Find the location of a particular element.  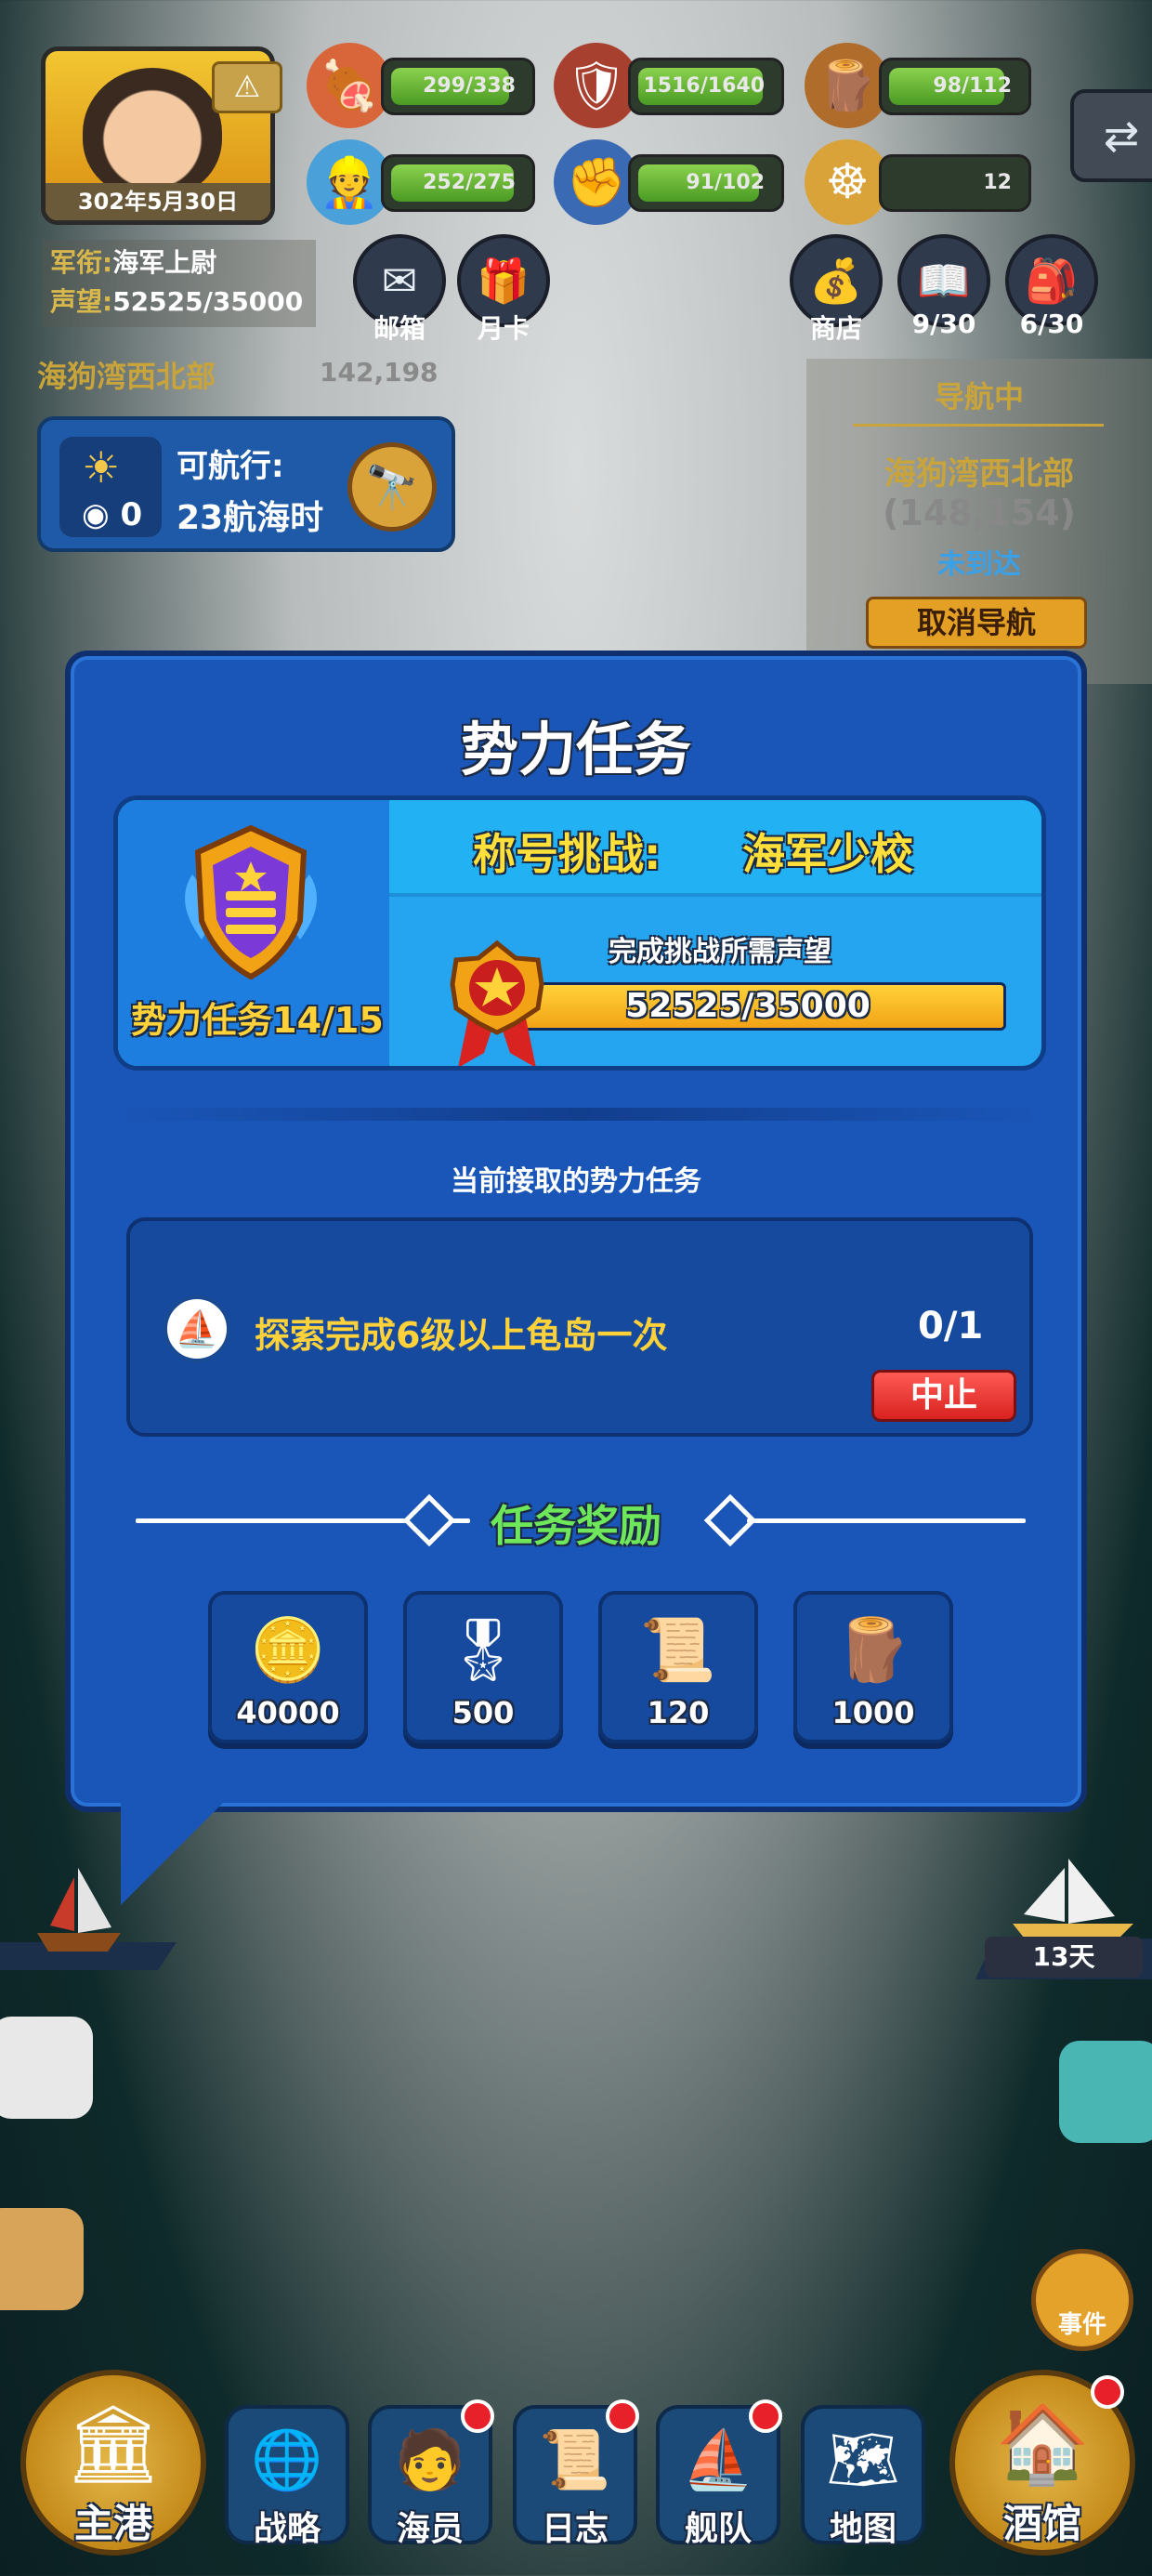

navigation-status: 未到达 is located at coordinates (979, 564).